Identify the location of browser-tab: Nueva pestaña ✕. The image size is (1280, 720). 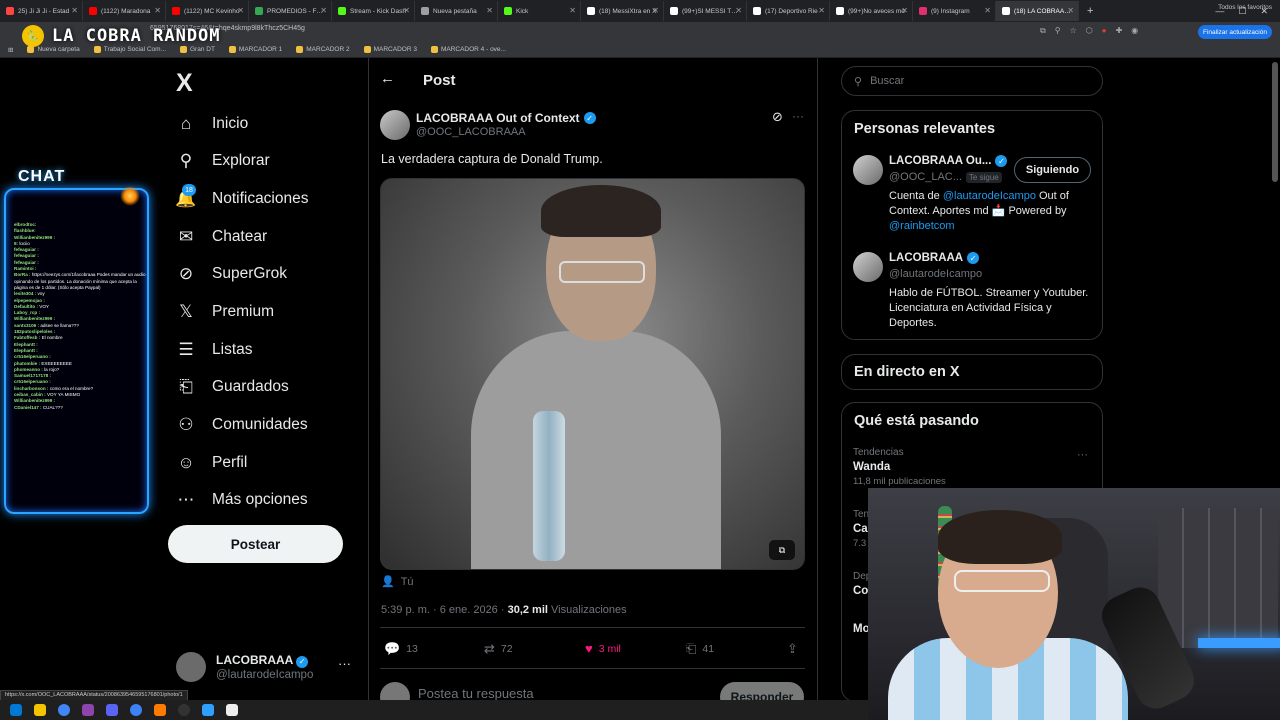
(456, 11).